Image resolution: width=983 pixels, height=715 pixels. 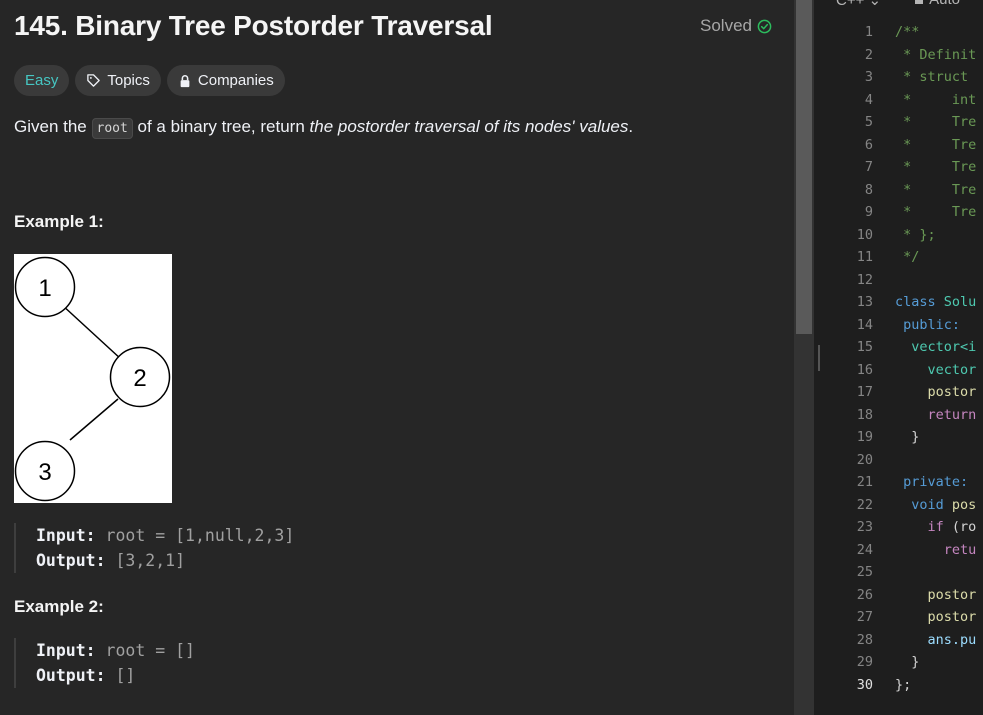 I want to click on difficulty-tag: Easy, so click(x=42, y=80).